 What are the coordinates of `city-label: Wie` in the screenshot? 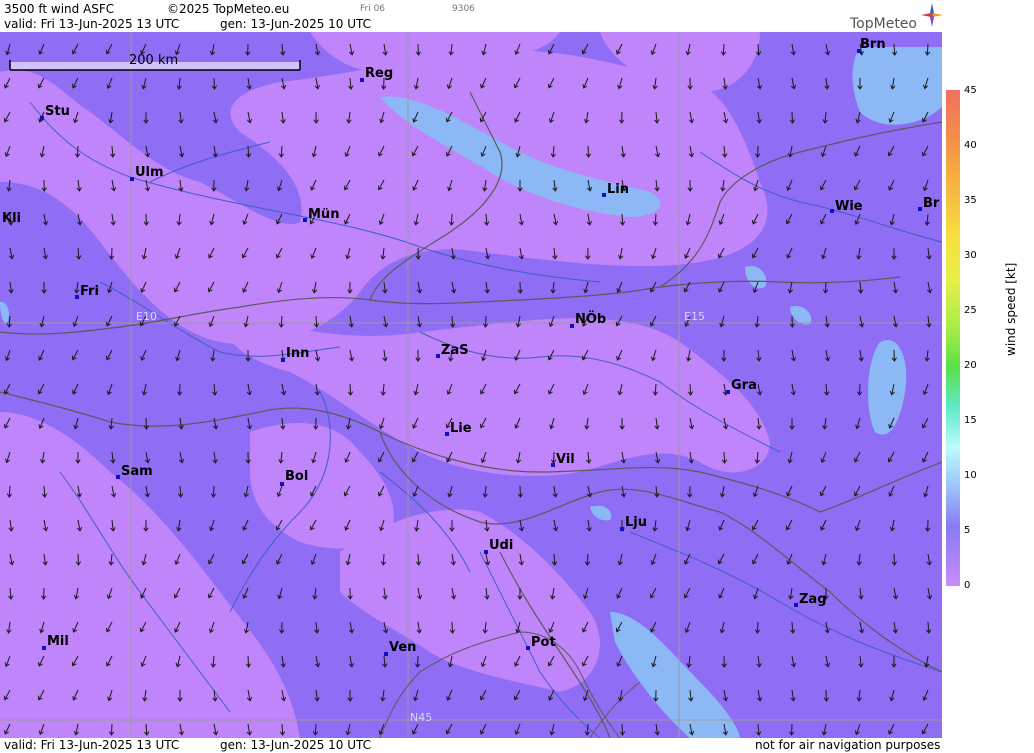 It's located at (849, 206).